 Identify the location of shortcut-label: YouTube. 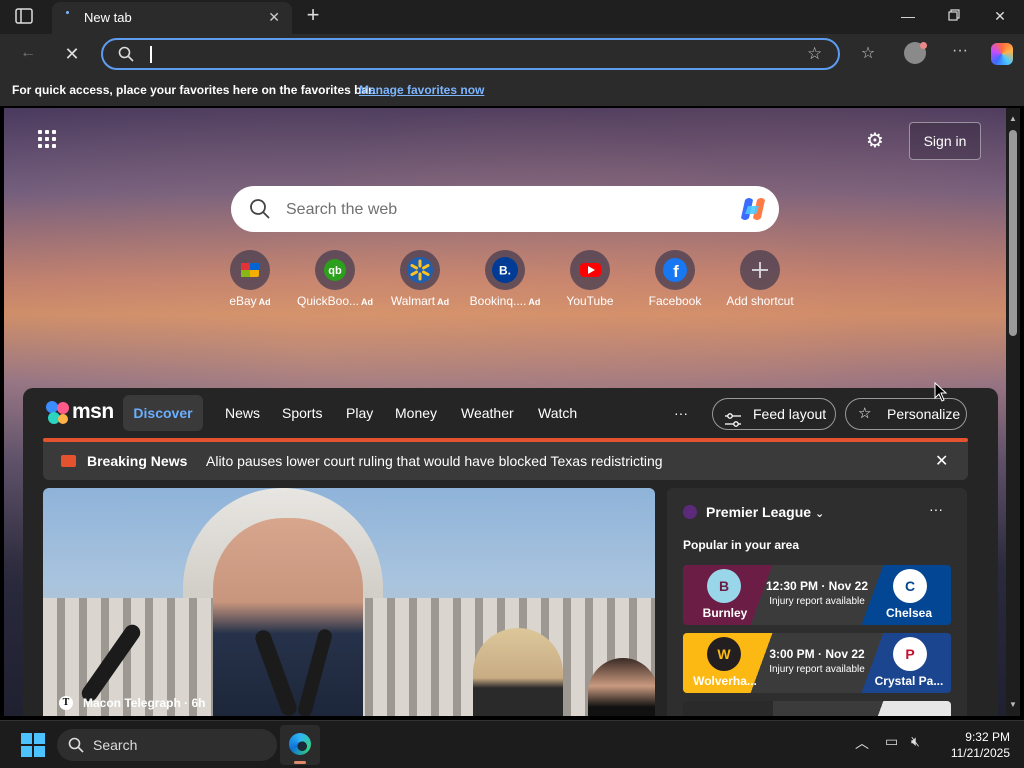
(590, 301).